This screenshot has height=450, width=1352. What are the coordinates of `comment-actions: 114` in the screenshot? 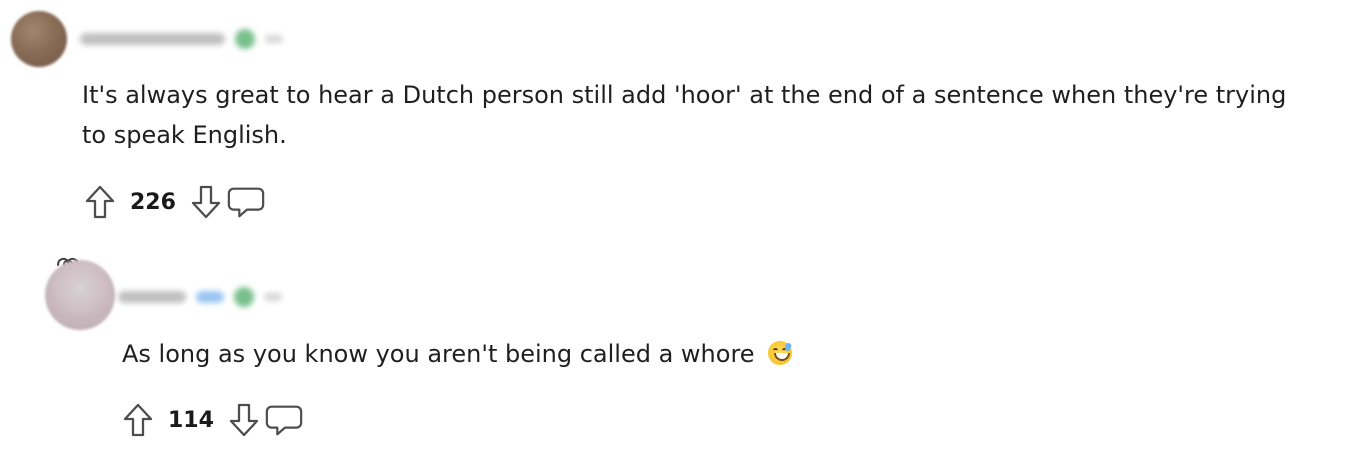 It's located at (211, 420).